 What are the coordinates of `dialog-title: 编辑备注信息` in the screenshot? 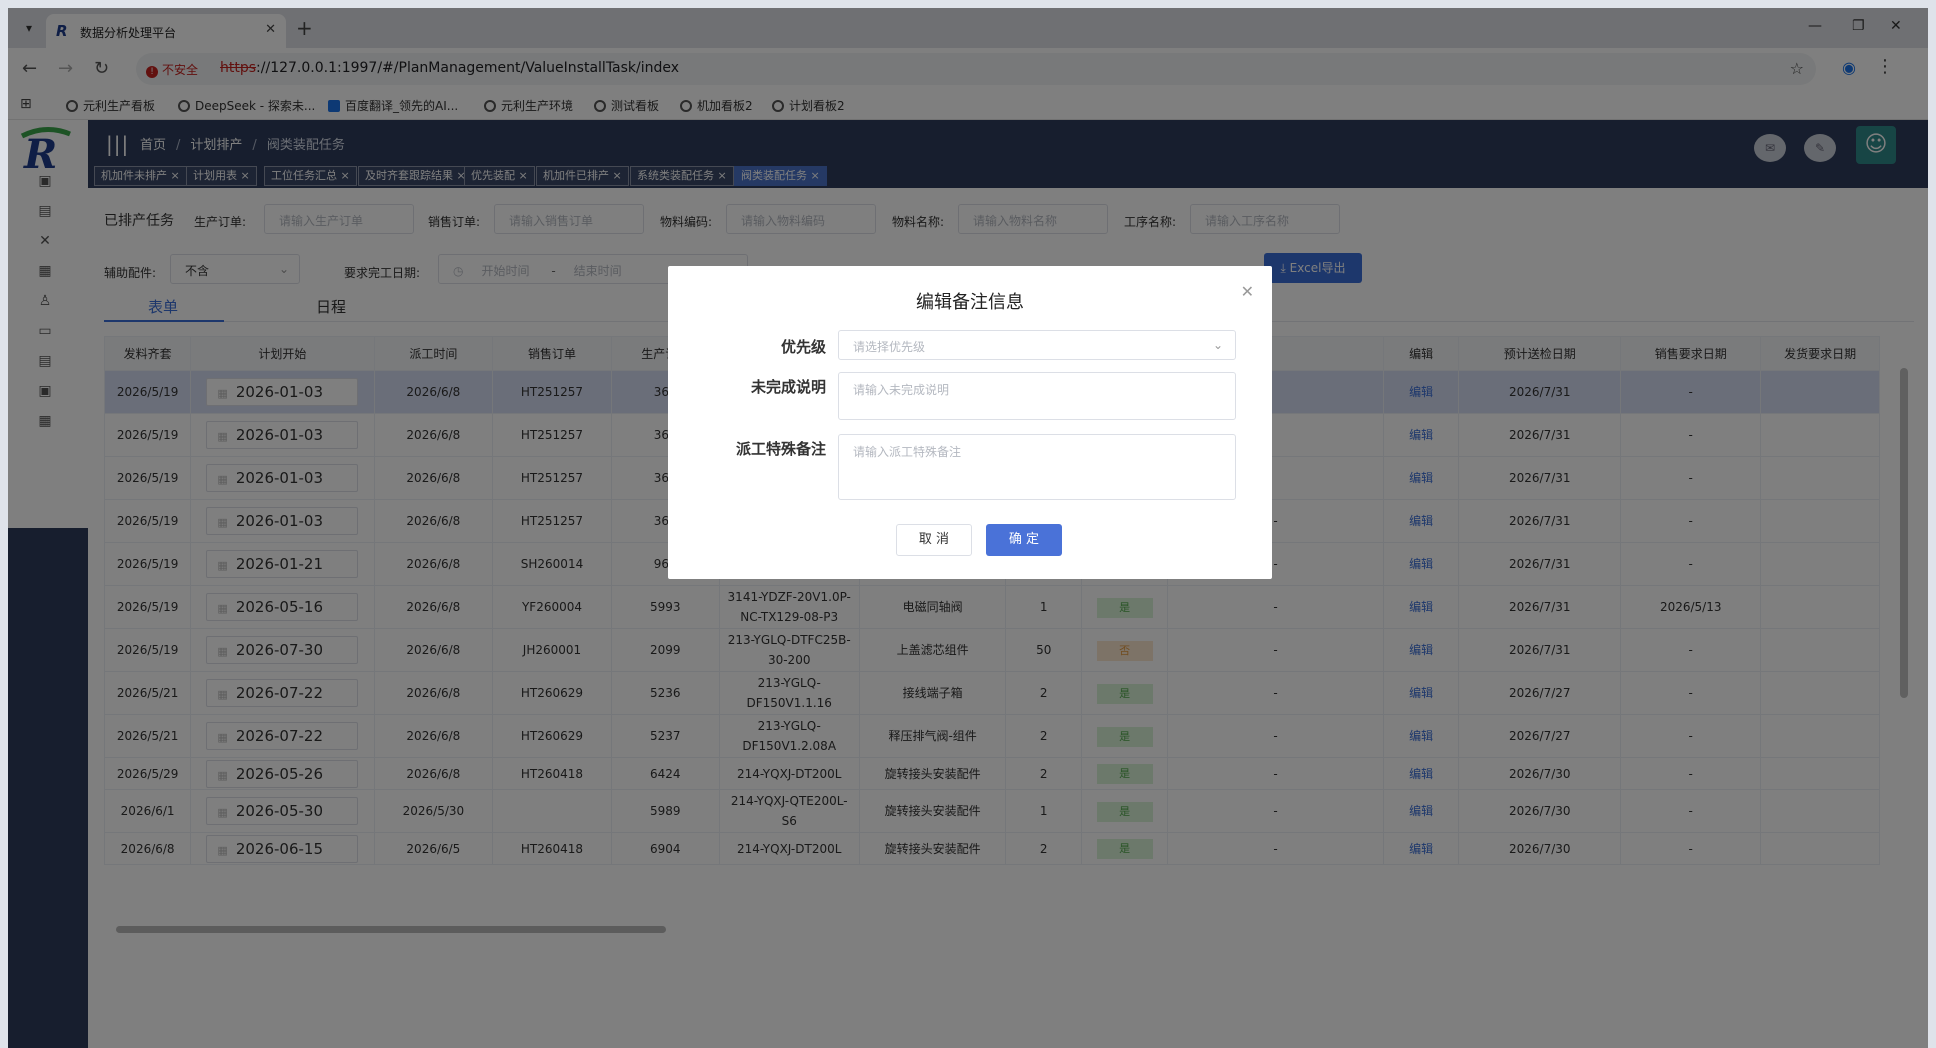 It's located at (970, 302).